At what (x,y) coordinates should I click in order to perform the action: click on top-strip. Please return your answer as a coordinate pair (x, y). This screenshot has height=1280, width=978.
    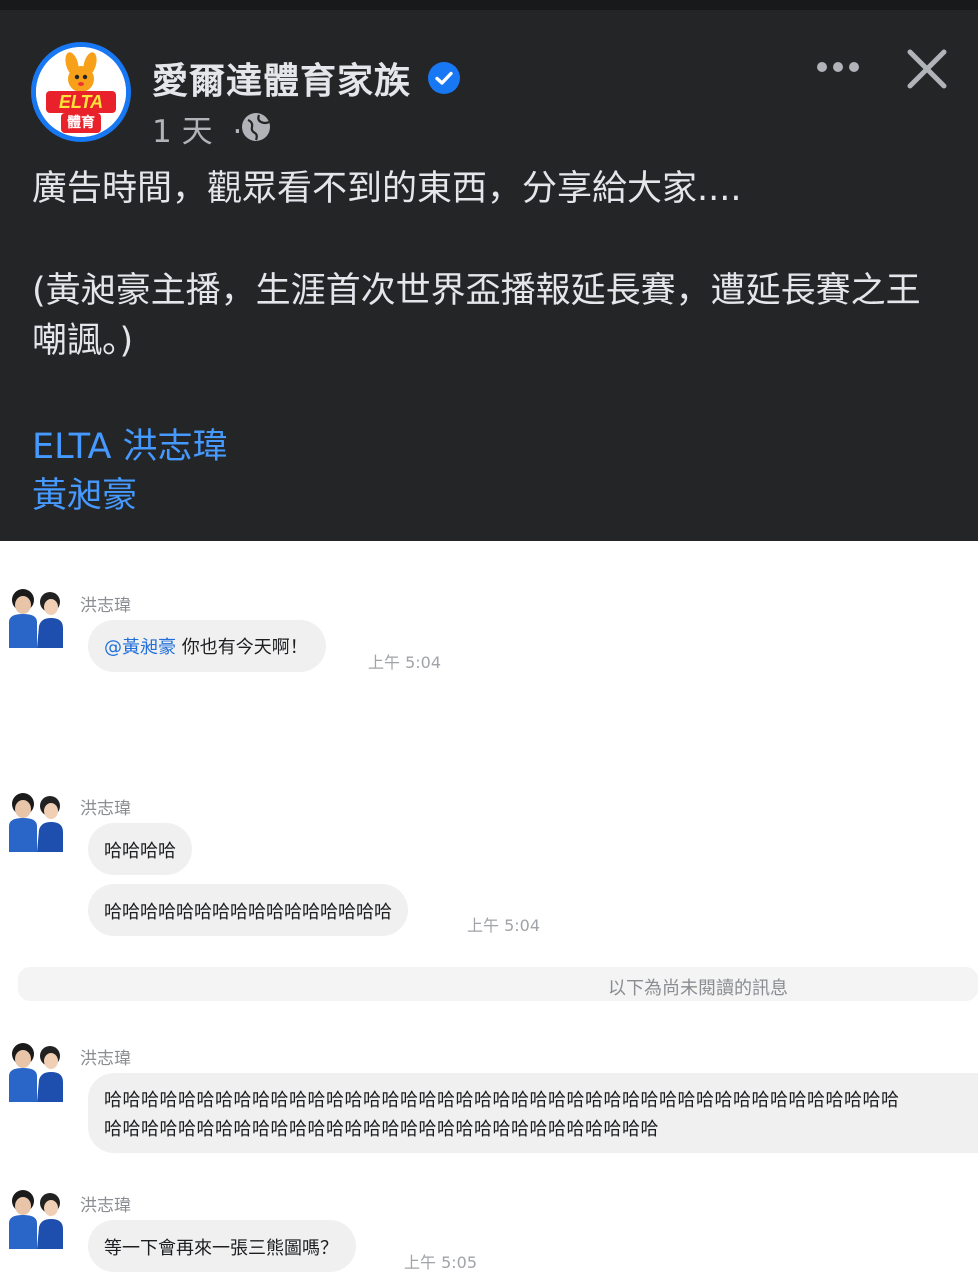
    Looking at the image, I should click on (489, 5).